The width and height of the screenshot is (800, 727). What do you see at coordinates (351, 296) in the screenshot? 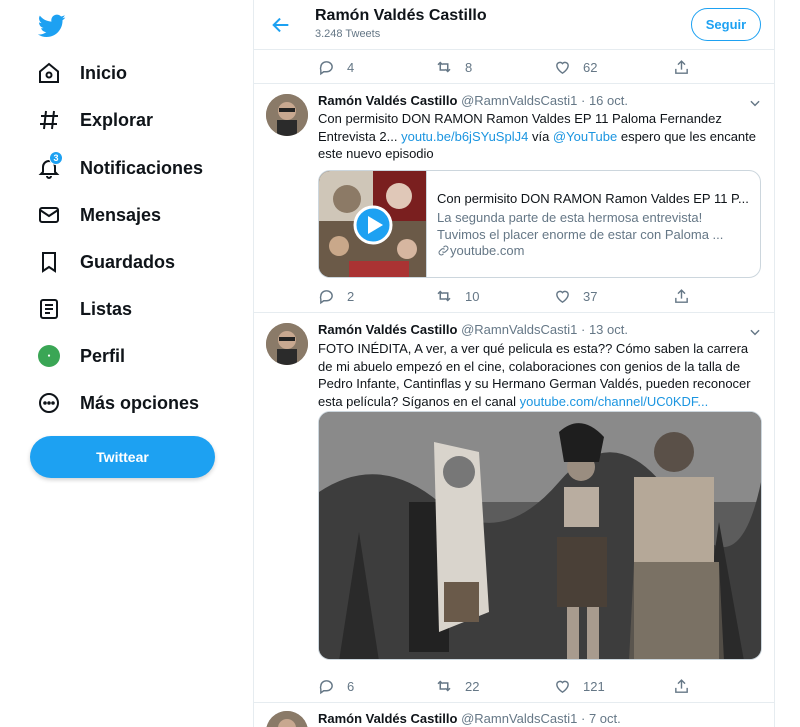
I see `reply-count: 2` at bounding box center [351, 296].